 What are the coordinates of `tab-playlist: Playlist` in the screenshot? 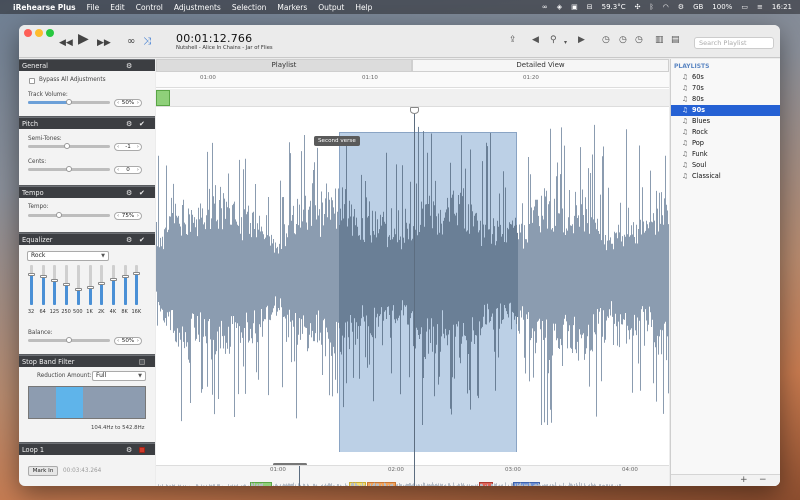 It's located at (284, 65).